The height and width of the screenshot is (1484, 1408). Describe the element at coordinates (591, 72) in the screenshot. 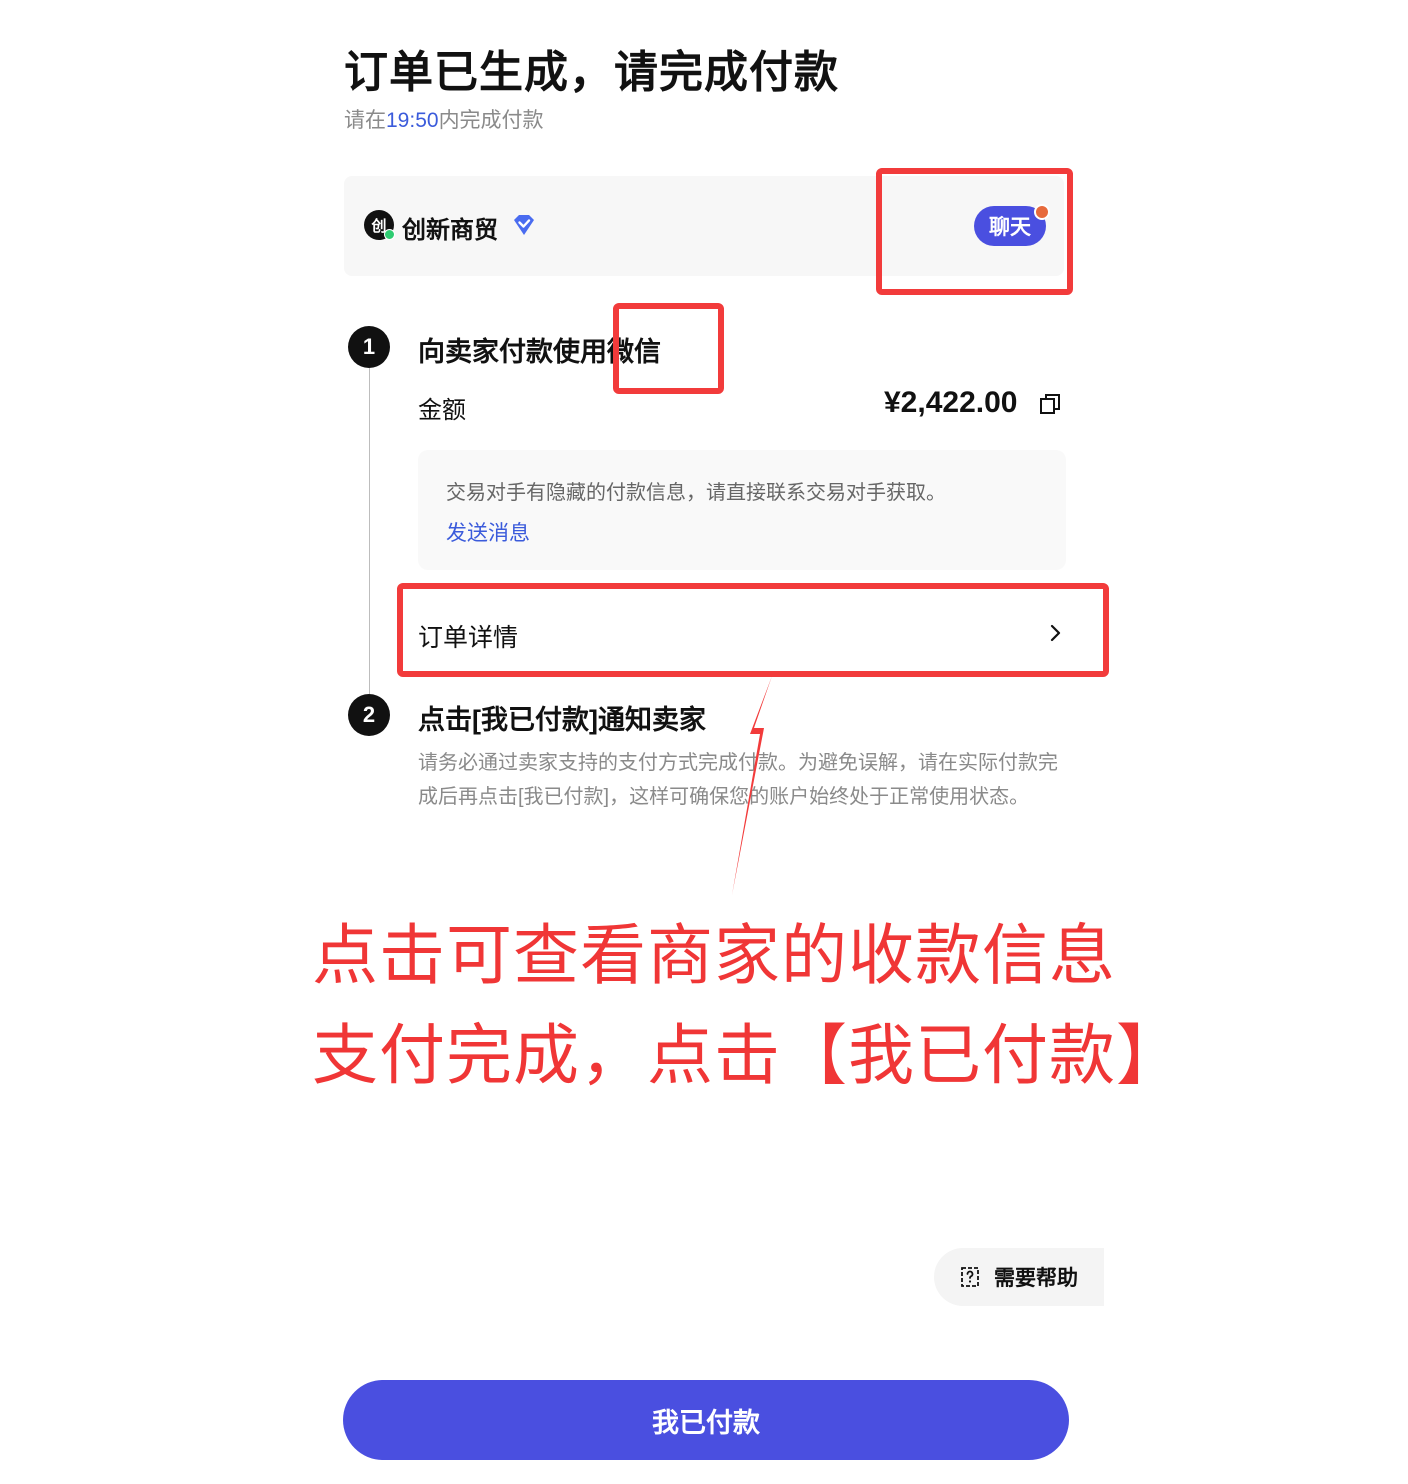

I see `page-title: 订单已生成，请完成付款` at that location.